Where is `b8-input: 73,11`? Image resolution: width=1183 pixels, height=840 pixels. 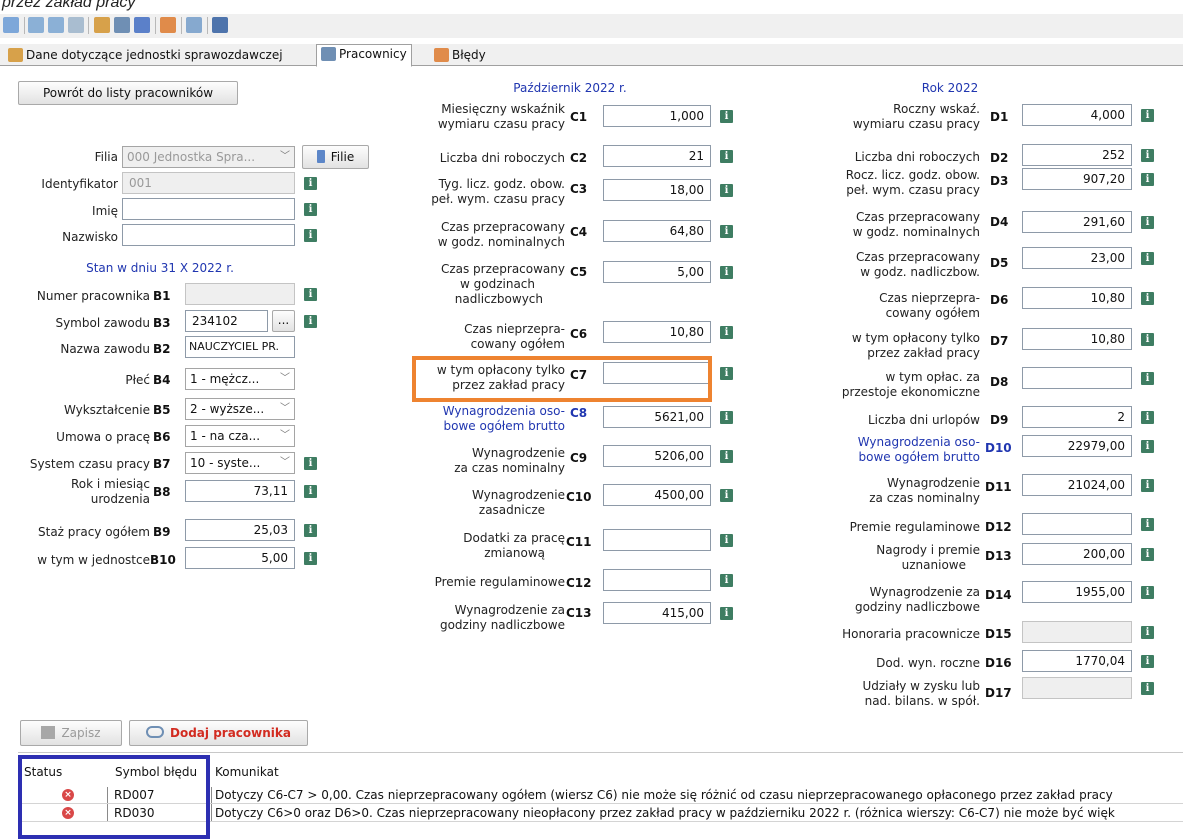 b8-input: 73,11 is located at coordinates (240, 491).